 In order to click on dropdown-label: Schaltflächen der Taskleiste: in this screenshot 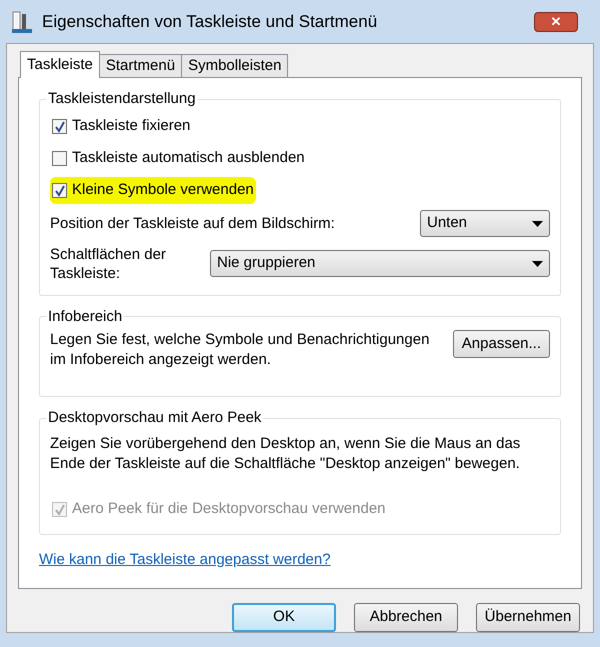, I will do `click(108, 263)`.